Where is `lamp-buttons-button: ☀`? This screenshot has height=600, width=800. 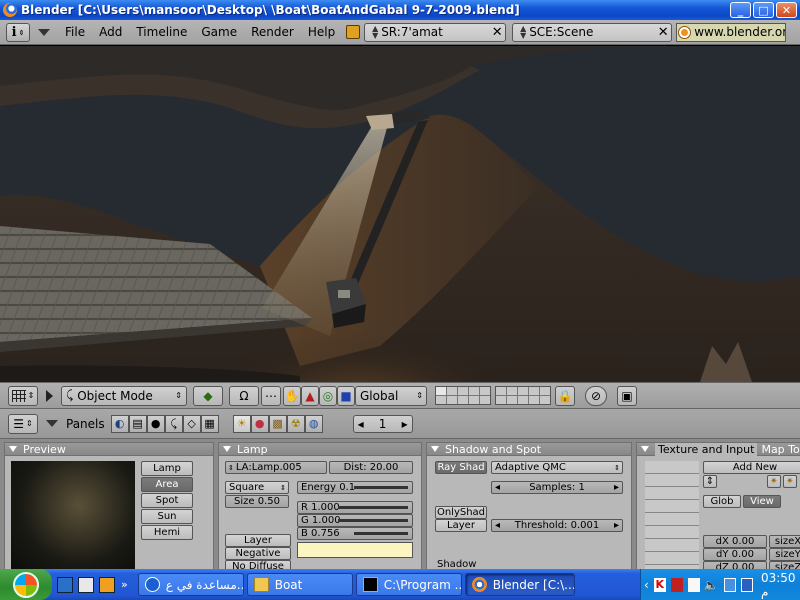
lamp-buttons-button: ☀ is located at coordinates (241, 423).